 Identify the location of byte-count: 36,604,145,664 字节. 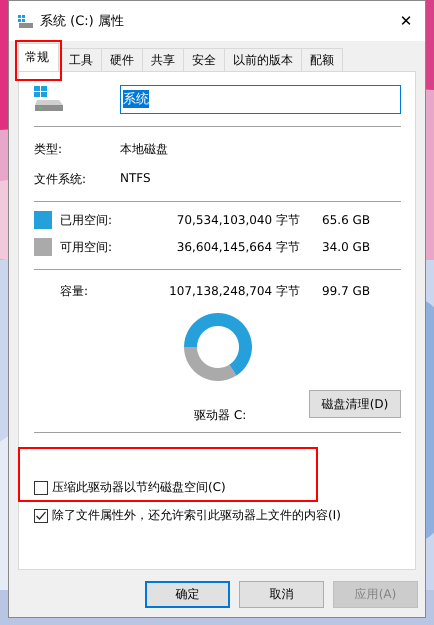
(238, 247).